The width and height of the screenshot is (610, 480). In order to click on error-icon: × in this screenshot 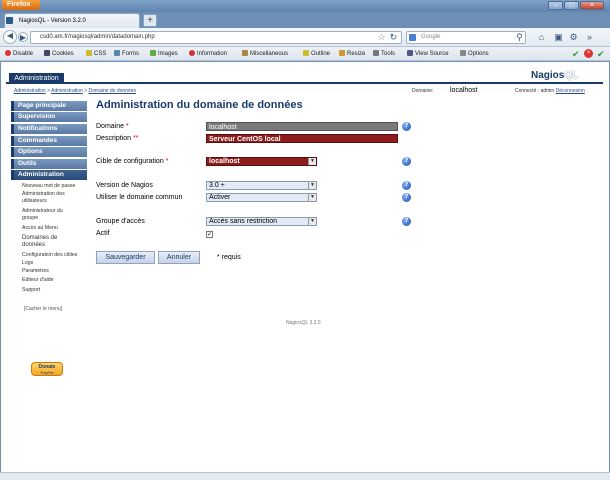, I will do `click(588, 53)`.